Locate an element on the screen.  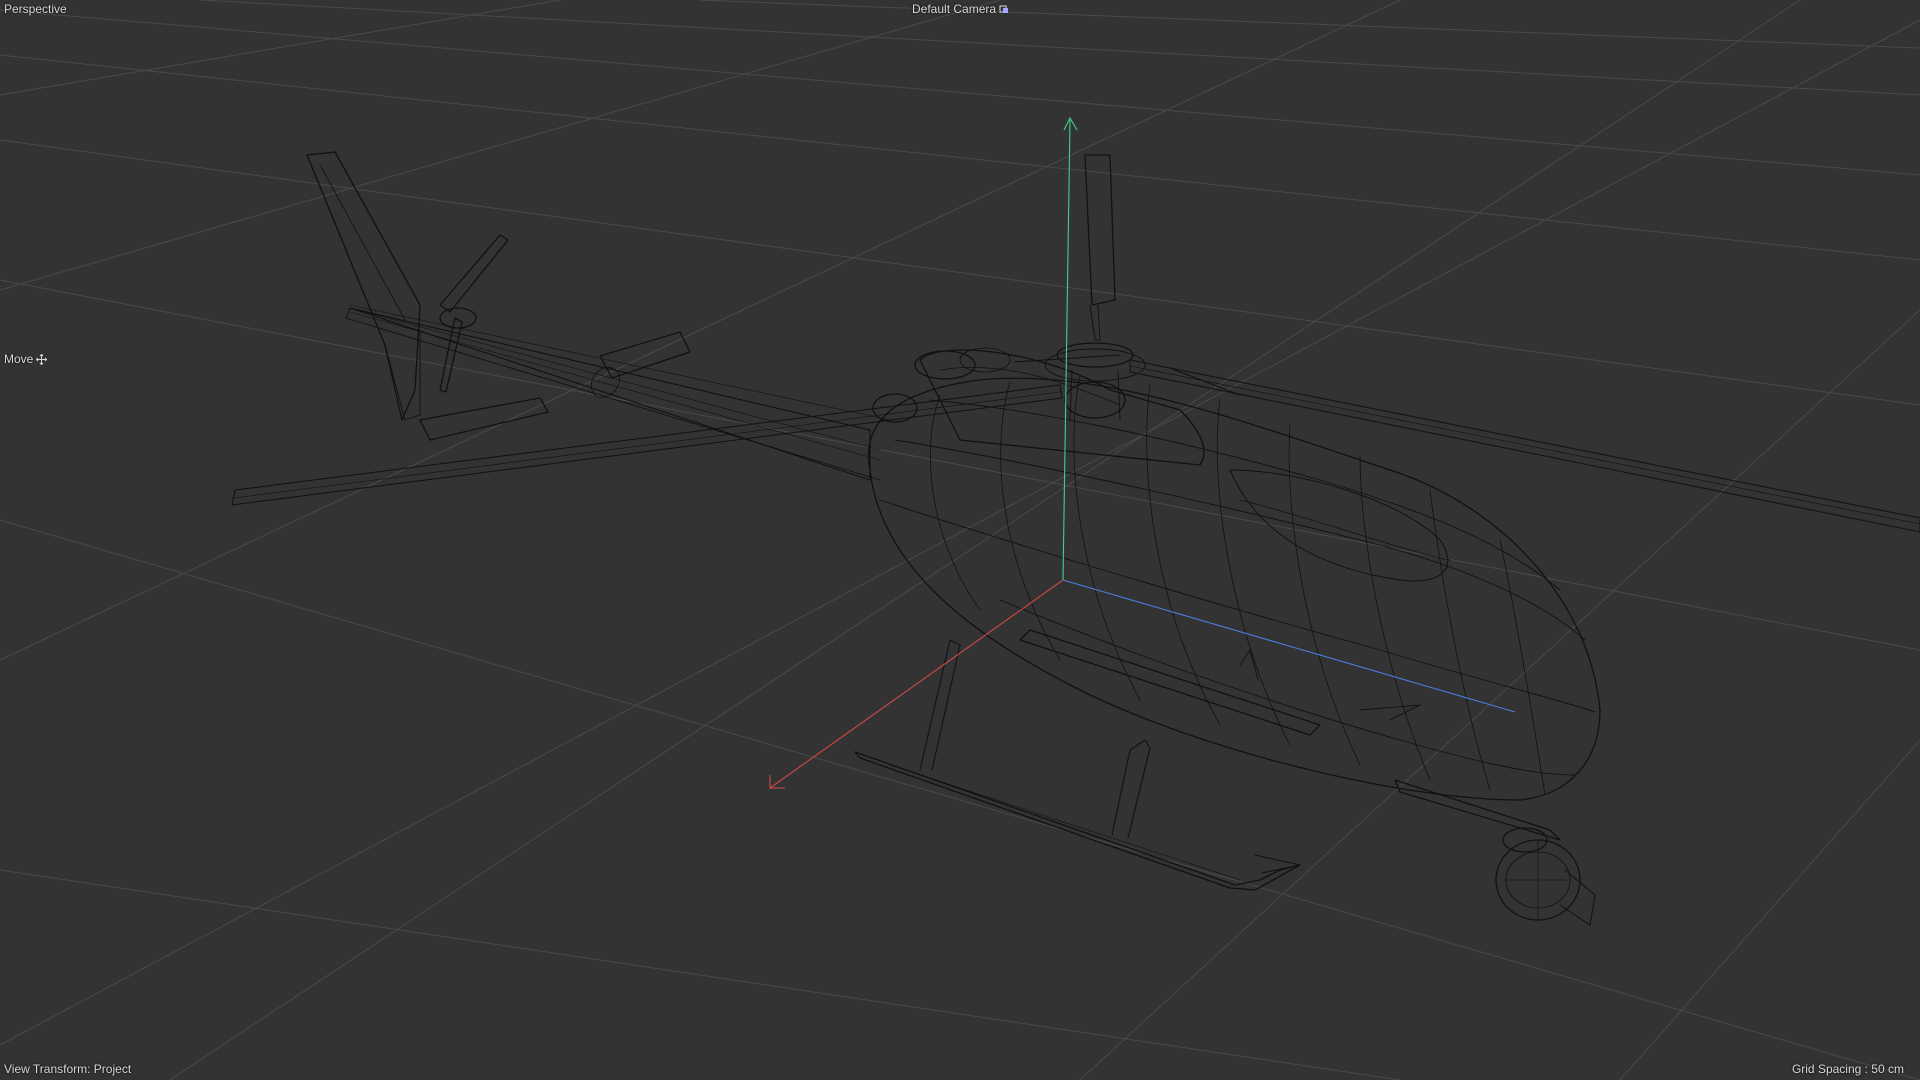
axis-y-arrowhead is located at coordinates (1070, 123).